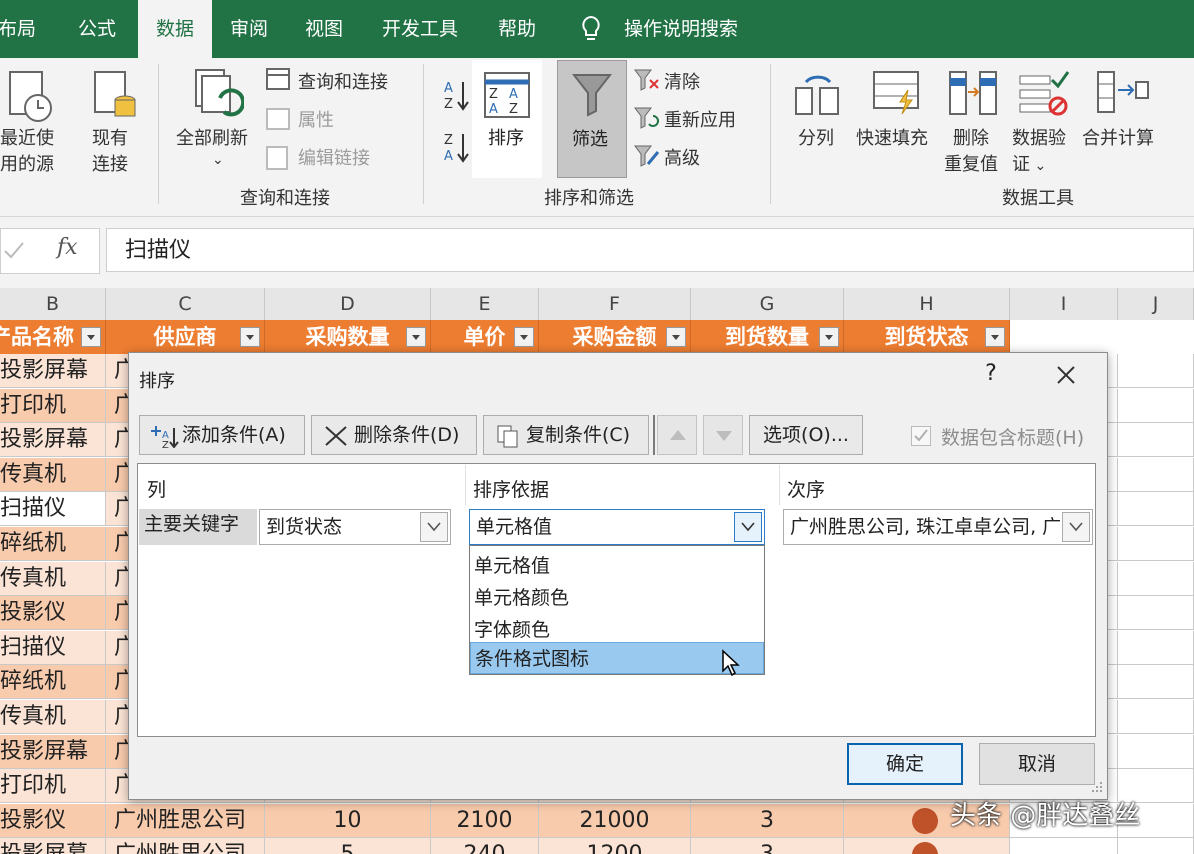 This screenshot has height=854, width=1194. What do you see at coordinates (617, 598) in the screenshot?
I see `option-cell-color: 单元格颜色` at bounding box center [617, 598].